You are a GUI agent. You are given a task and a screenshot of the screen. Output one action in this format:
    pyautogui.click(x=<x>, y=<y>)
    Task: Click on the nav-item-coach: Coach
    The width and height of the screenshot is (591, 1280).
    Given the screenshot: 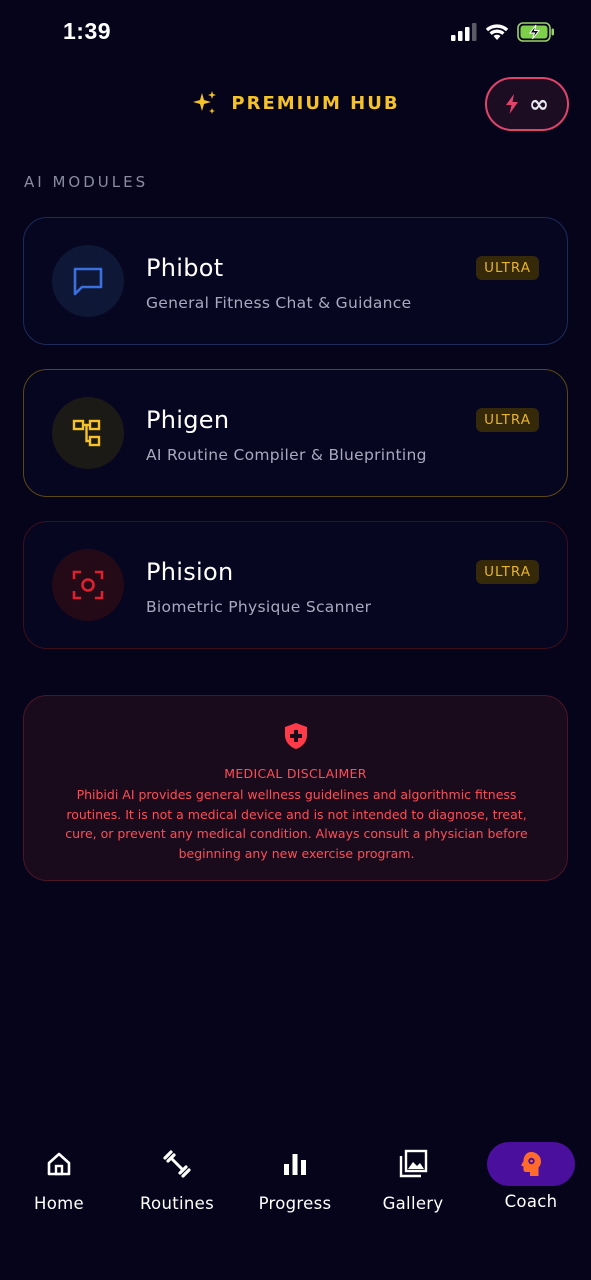 What is the action you would take?
    pyautogui.click(x=531, y=1180)
    